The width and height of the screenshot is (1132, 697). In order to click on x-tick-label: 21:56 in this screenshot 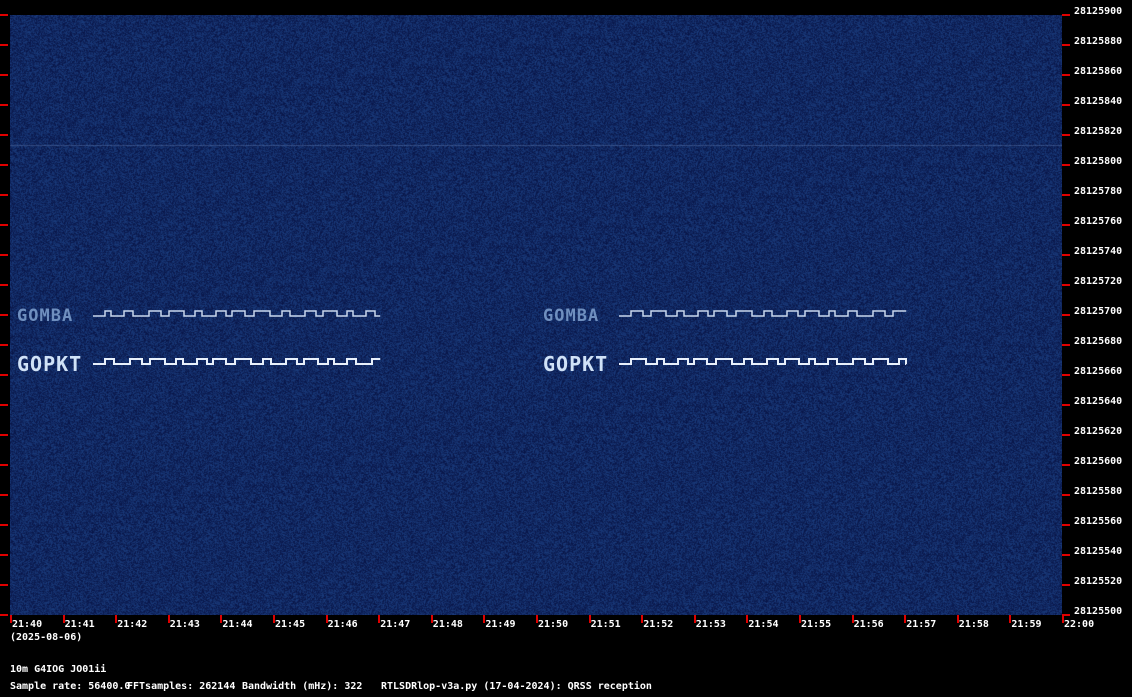, I will do `click(868, 624)`.